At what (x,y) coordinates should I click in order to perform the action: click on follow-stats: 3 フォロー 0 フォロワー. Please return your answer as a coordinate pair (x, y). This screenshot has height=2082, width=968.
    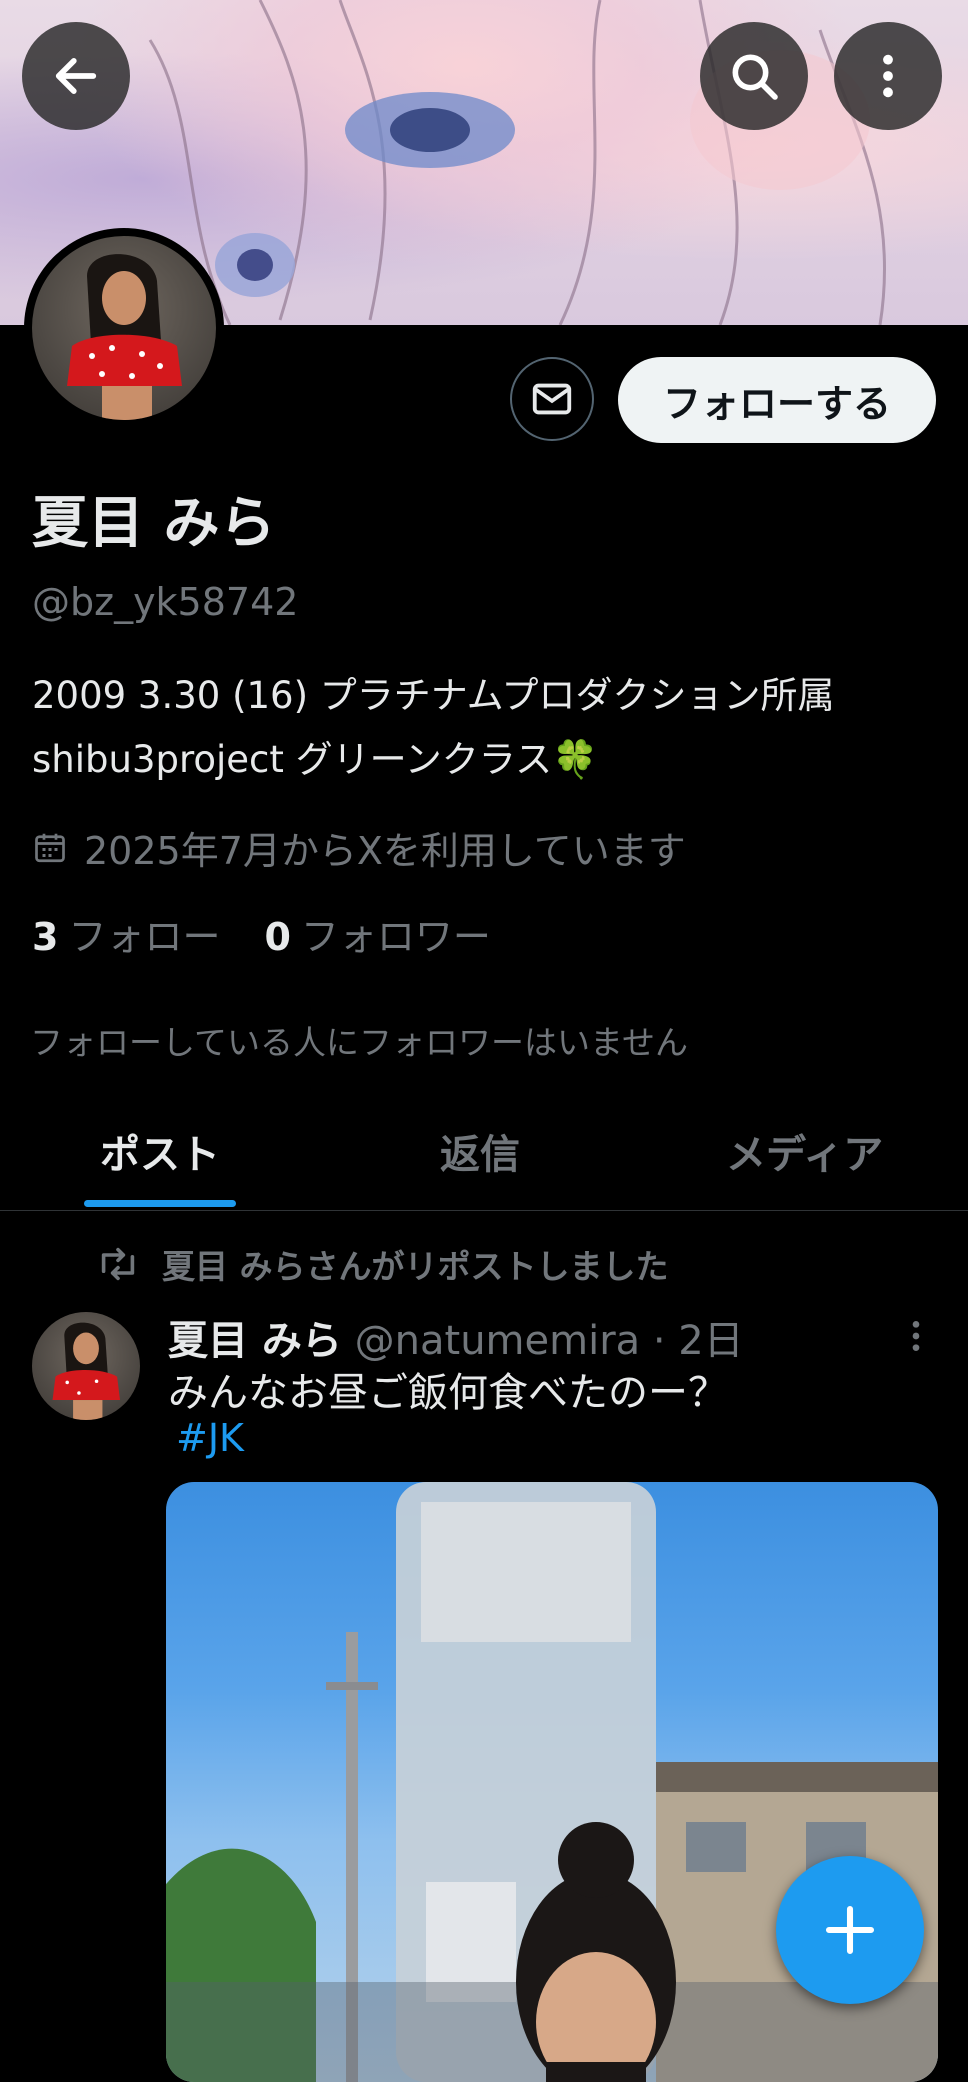
    Looking at the image, I should click on (261, 933).